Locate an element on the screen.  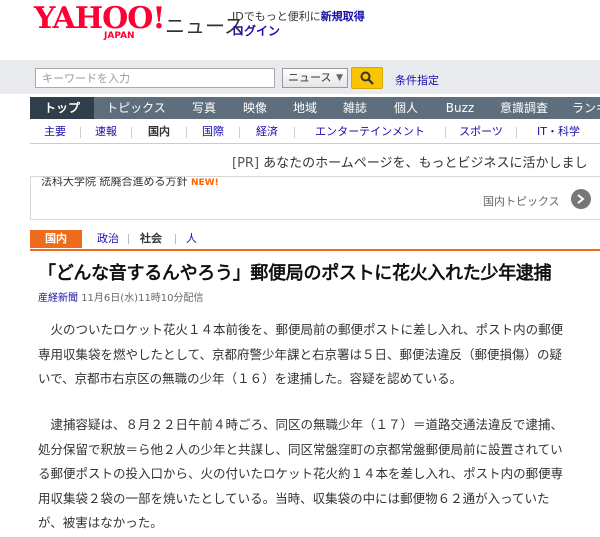
login-box: IDでもっと便利に新規取得 ログイン is located at coordinates (298, 24).